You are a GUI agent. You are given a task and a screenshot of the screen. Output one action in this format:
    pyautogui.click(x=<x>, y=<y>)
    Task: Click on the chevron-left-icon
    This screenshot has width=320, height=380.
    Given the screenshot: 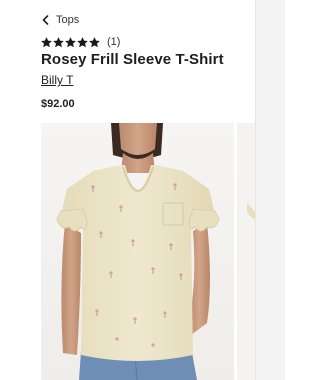 What is the action you would take?
    pyautogui.click(x=45, y=20)
    